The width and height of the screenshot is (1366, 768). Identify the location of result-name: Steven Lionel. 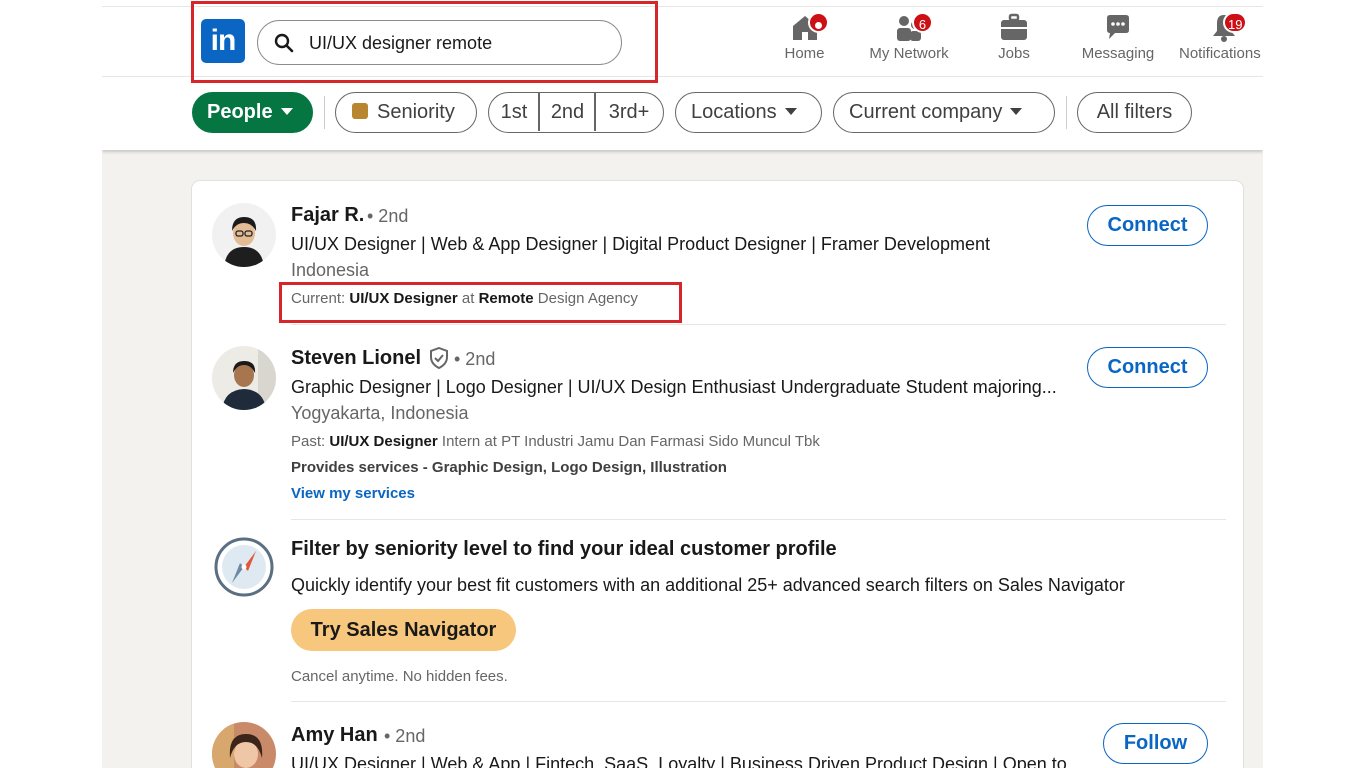
(356, 358).